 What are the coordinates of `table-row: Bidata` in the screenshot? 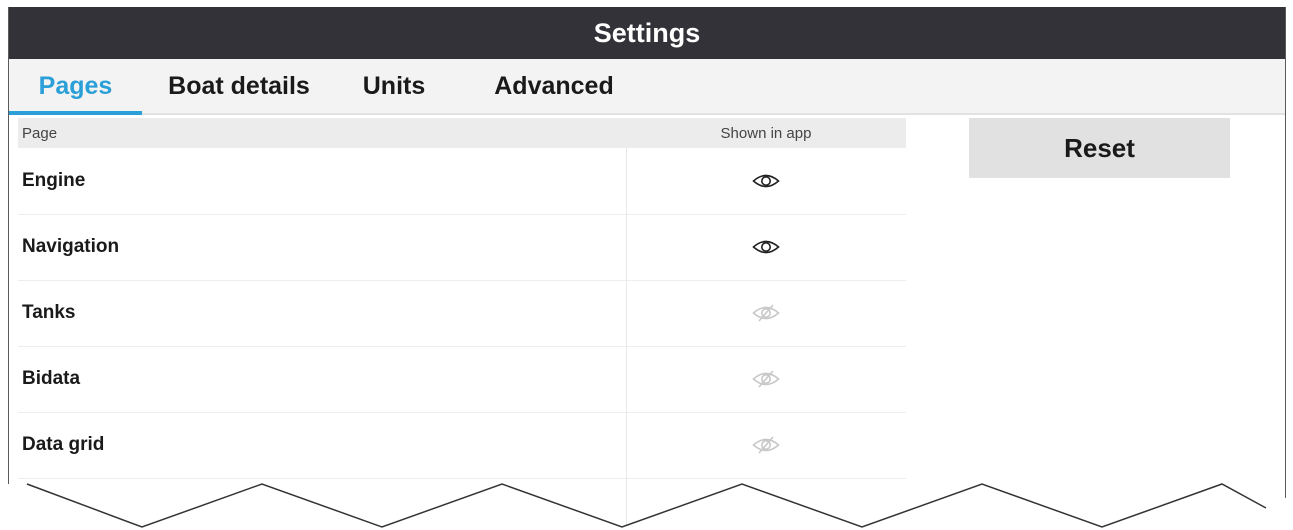 It's located at (462, 379).